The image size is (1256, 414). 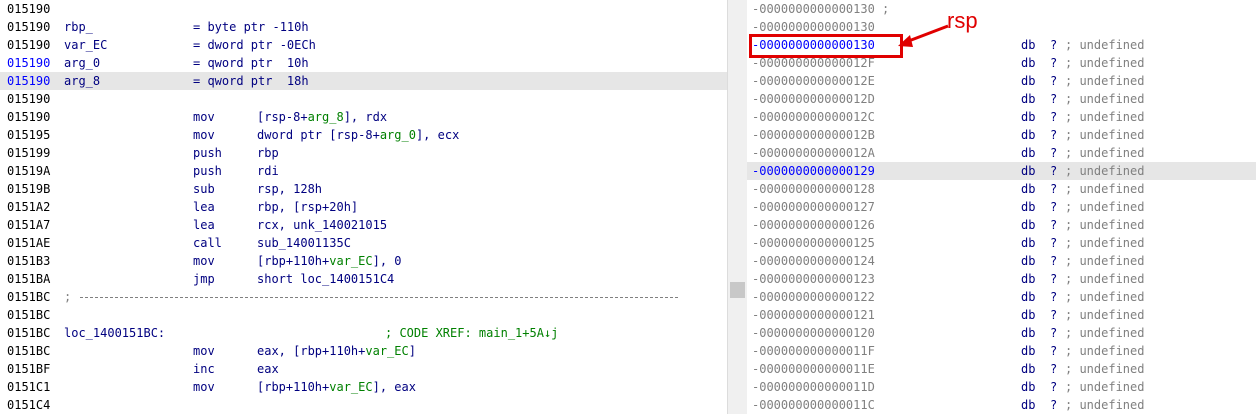 What do you see at coordinates (1001, 315) in the screenshot?
I see `stack-row: -0000000000000121 db? ; undefined` at bounding box center [1001, 315].